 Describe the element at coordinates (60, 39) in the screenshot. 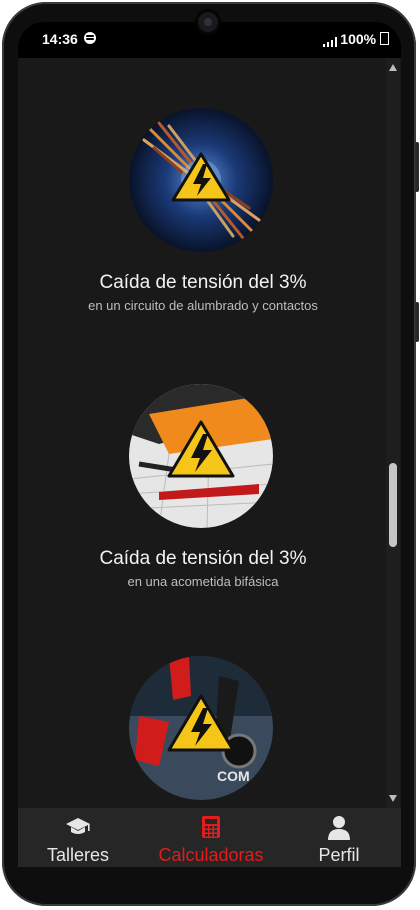

I see `status-time: 14:36` at that location.